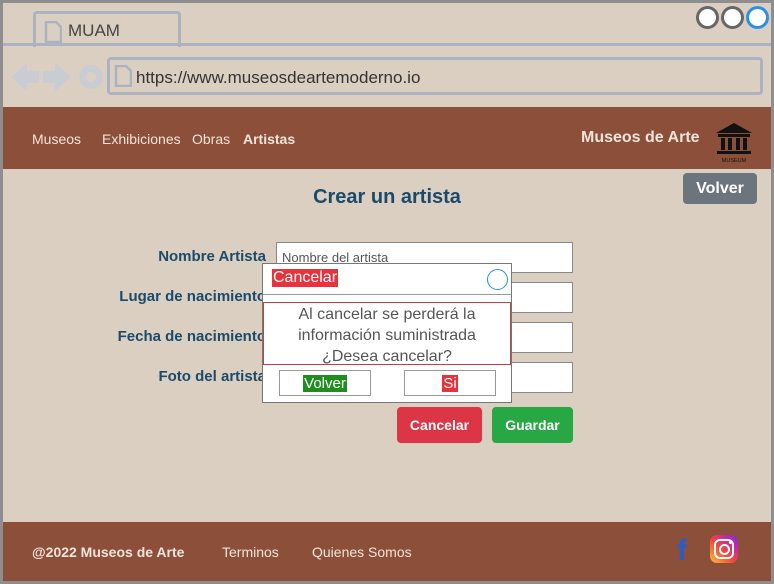 The width and height of the screenshot is (774, 584). I want to click on window-maximize-button, so click(732, 17).